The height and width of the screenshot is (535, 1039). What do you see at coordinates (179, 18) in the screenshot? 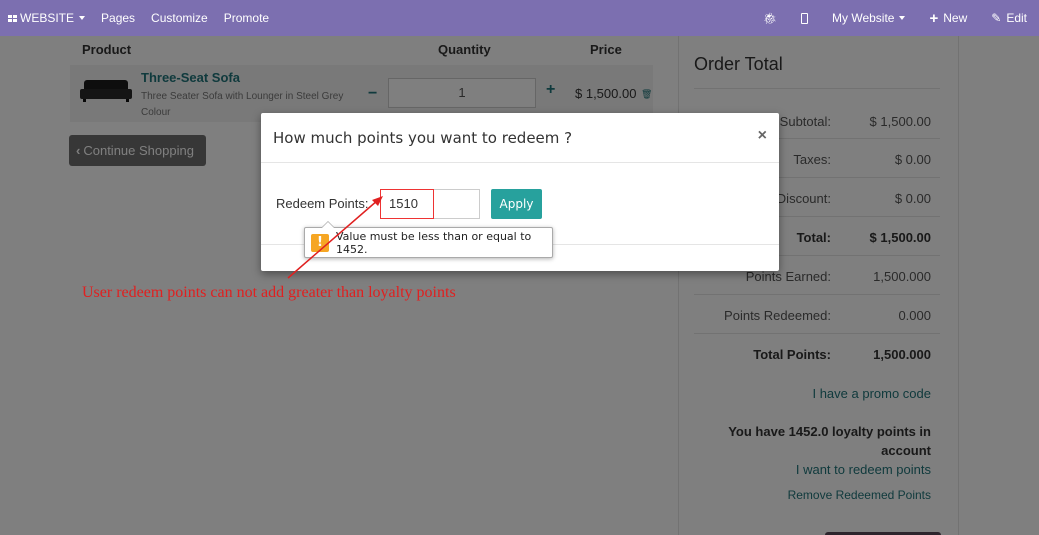
I see `customize-menu: Customize` at bounding box center [179, 18].